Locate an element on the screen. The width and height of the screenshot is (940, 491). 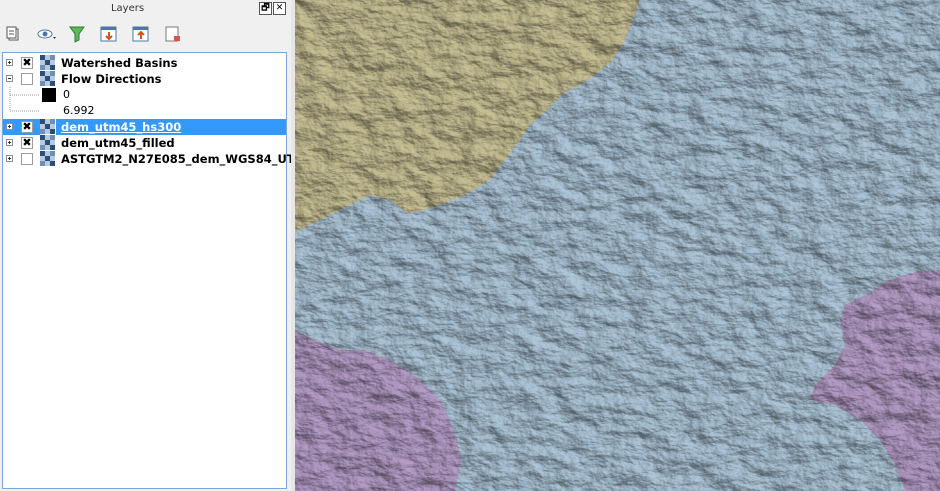
collapse-all-icon is located at coordinates (141, 34).